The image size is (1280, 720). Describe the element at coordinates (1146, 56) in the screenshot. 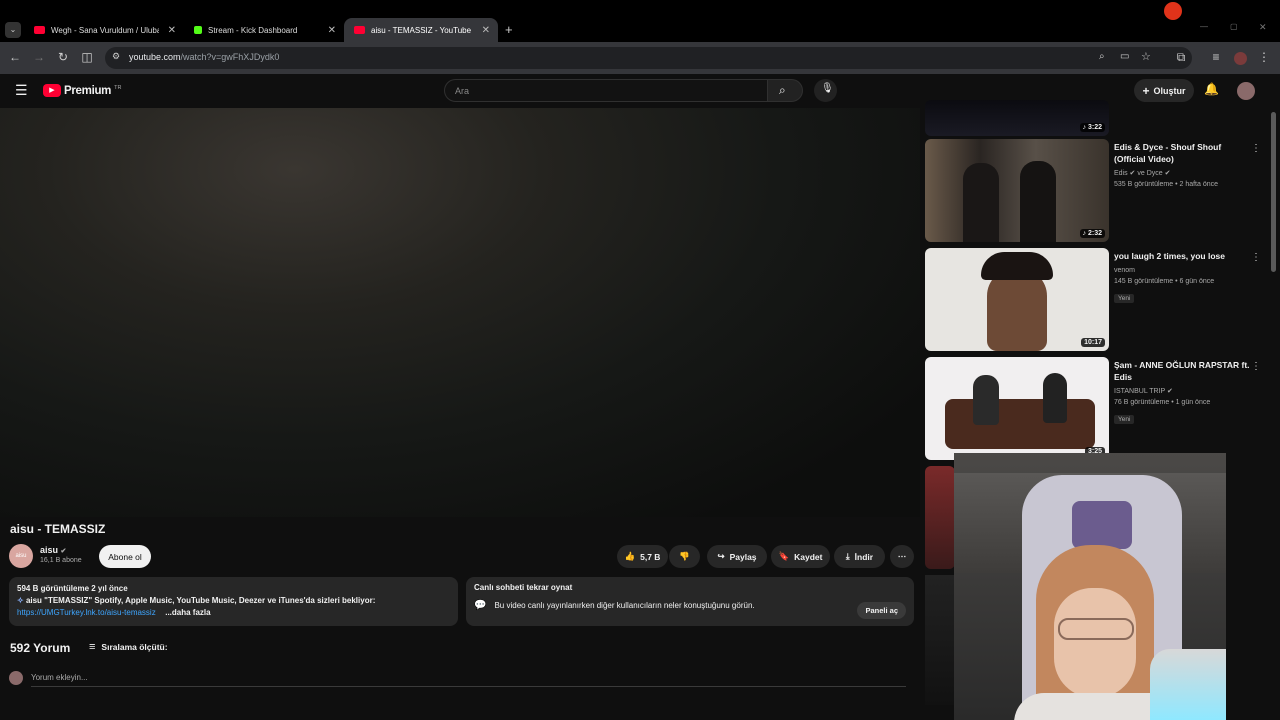

I see `bookmark-star-icon: ☆` at that location.